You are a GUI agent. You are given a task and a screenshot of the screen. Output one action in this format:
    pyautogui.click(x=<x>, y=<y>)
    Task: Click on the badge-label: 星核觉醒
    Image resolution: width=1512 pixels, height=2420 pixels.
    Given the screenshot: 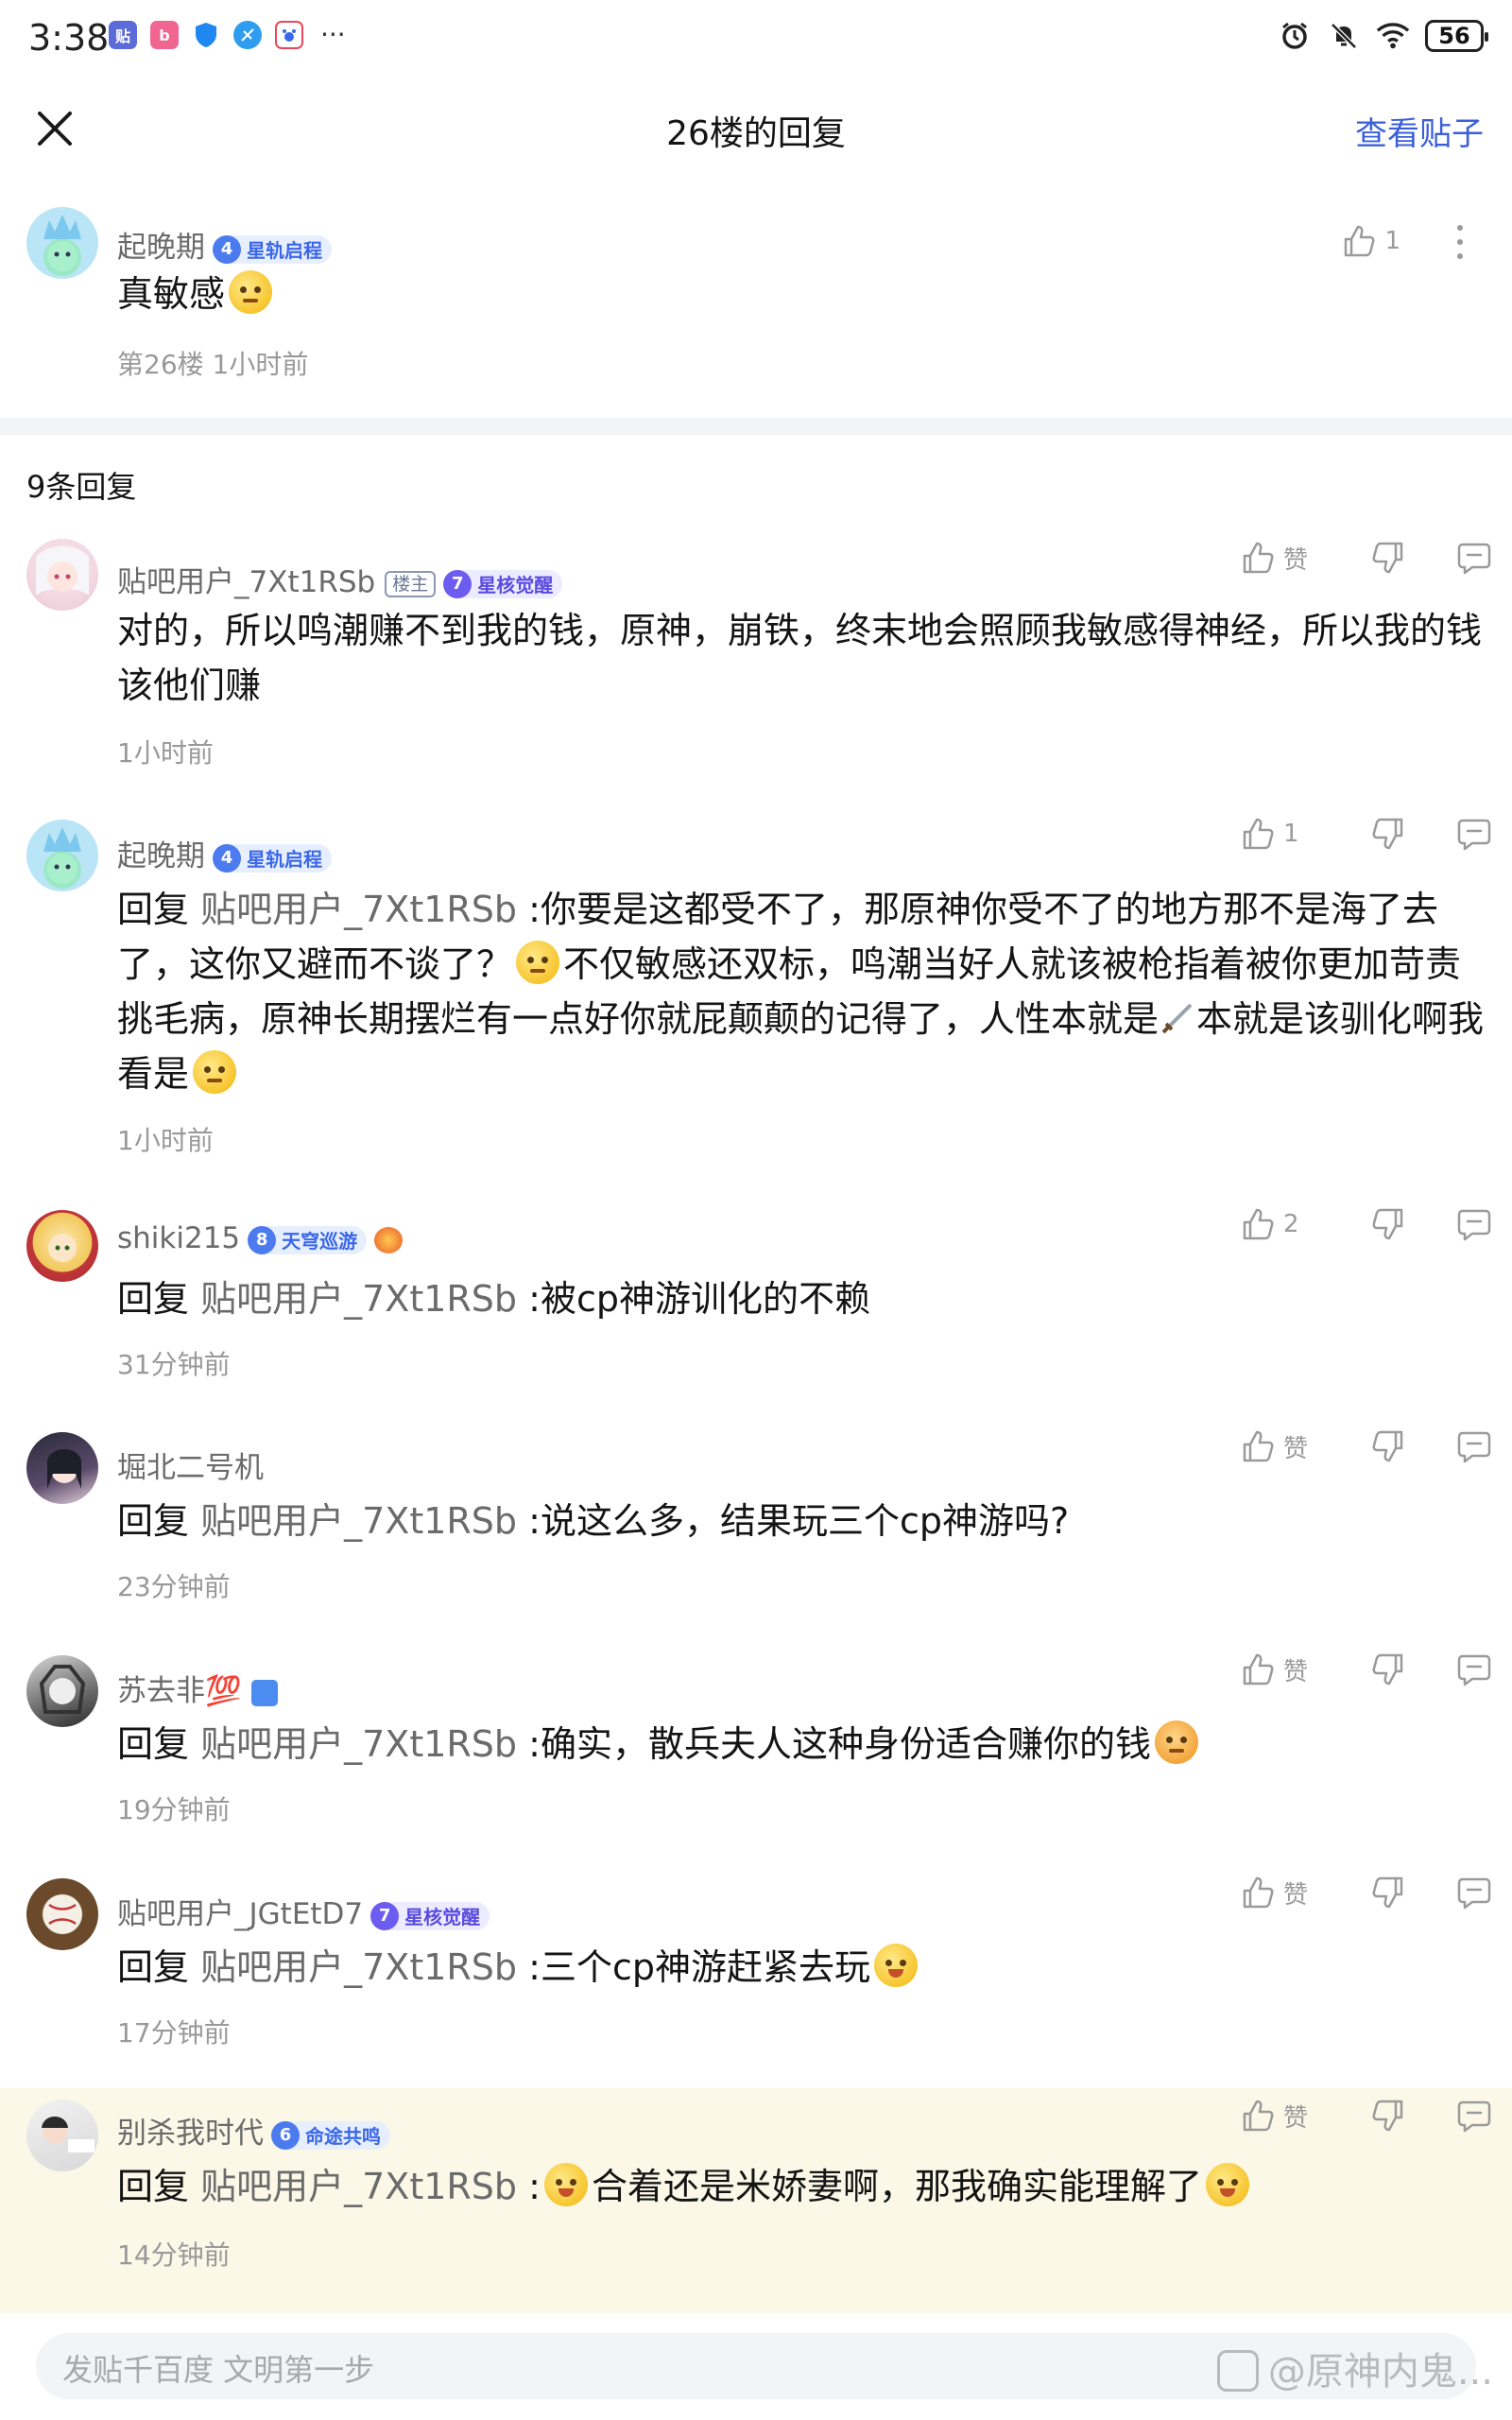 What is the action you would take?
    pyautogui.click(x=442, y=1917)
    